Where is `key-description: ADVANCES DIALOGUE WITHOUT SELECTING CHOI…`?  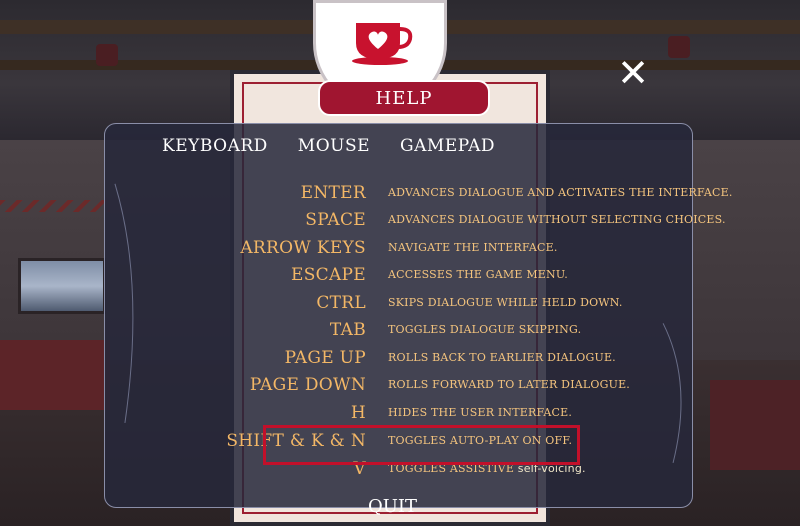
key-description: ADVANCES DIALOGUE WITHOUT SELECTING CHOI… is located at coordinates (557, 219).